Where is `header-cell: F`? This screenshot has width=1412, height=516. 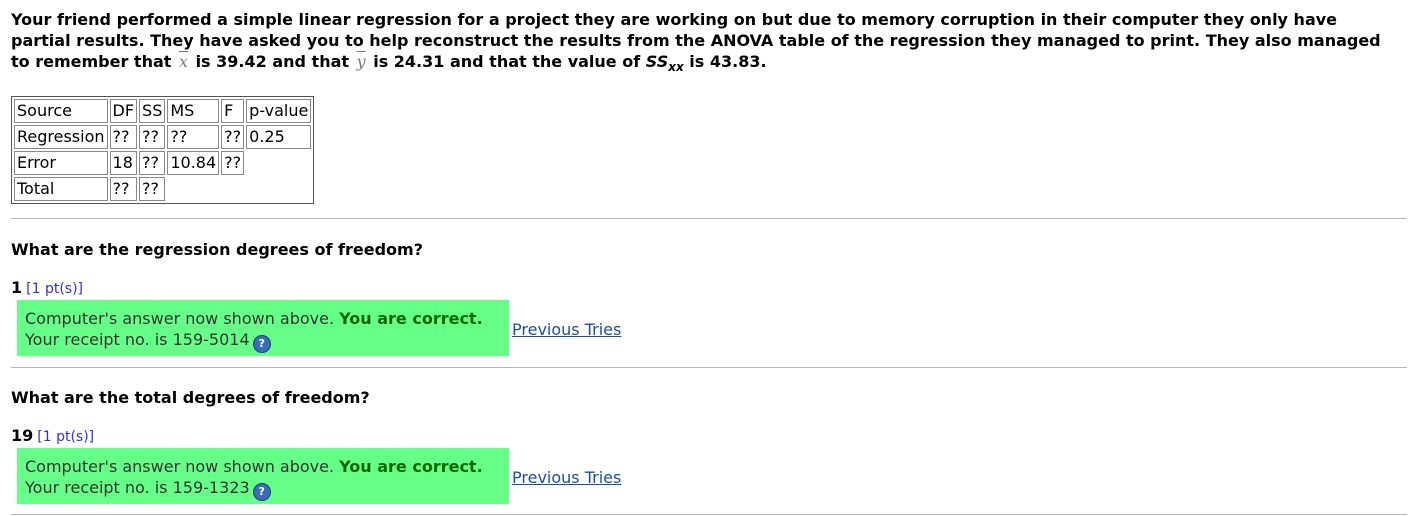 header-cell: F is located at coordinates (233, 111).